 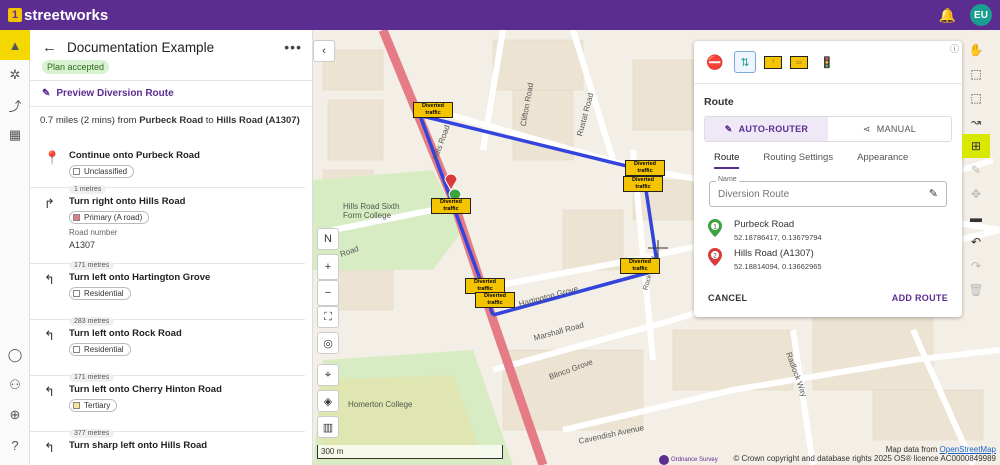 I want to click on back-arrow-icon: ←, so click(x=49, y=47).